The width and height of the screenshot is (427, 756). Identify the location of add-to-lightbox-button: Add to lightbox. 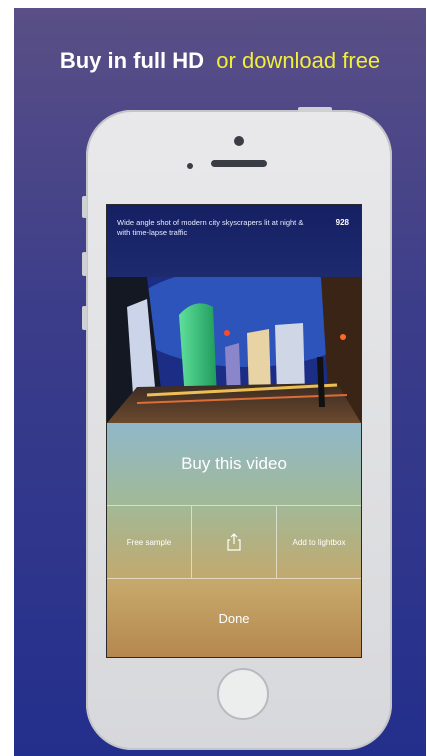
(319, 542).